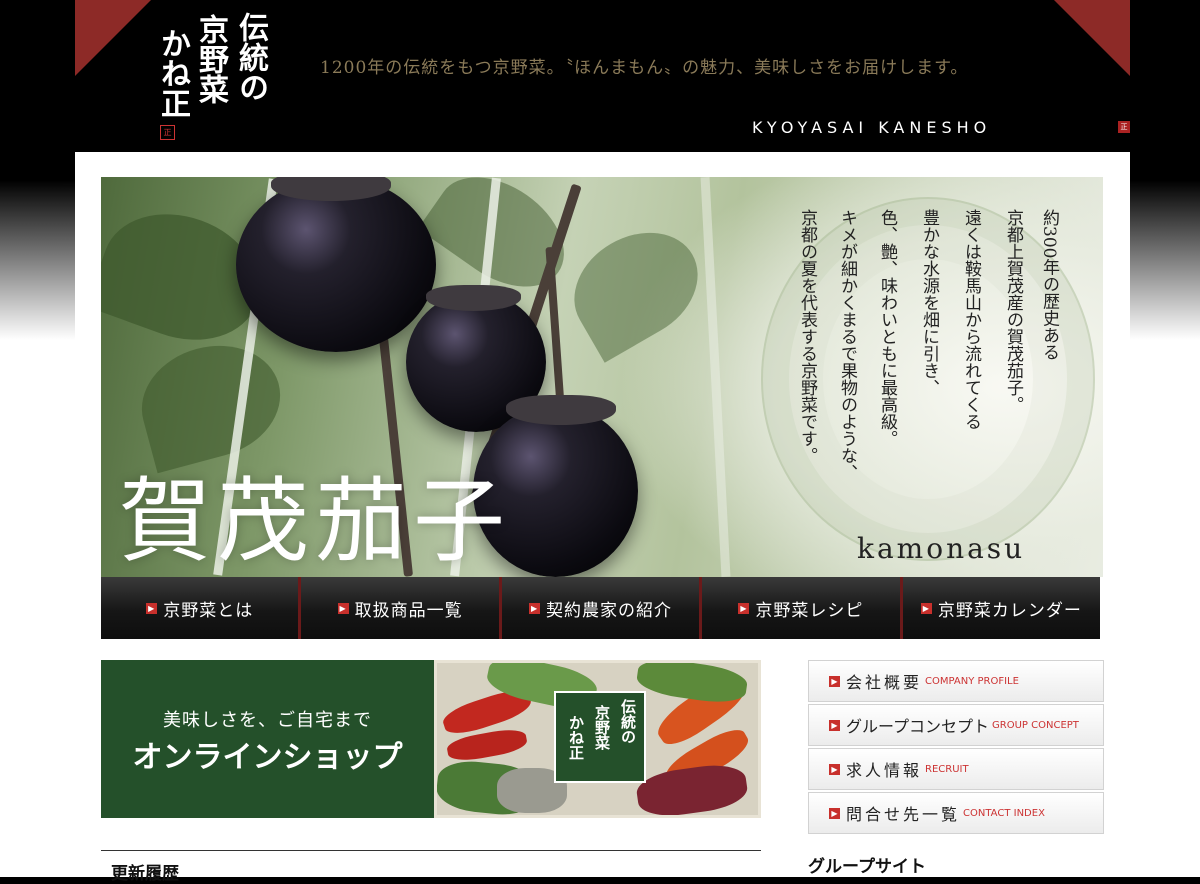 The width and height of the screenshot is (1200, 884). Describe the element at coordinates (1049, 285) in the screenshot. I see `hero-desc-line-1: 約300年の歴史ある` at that location.